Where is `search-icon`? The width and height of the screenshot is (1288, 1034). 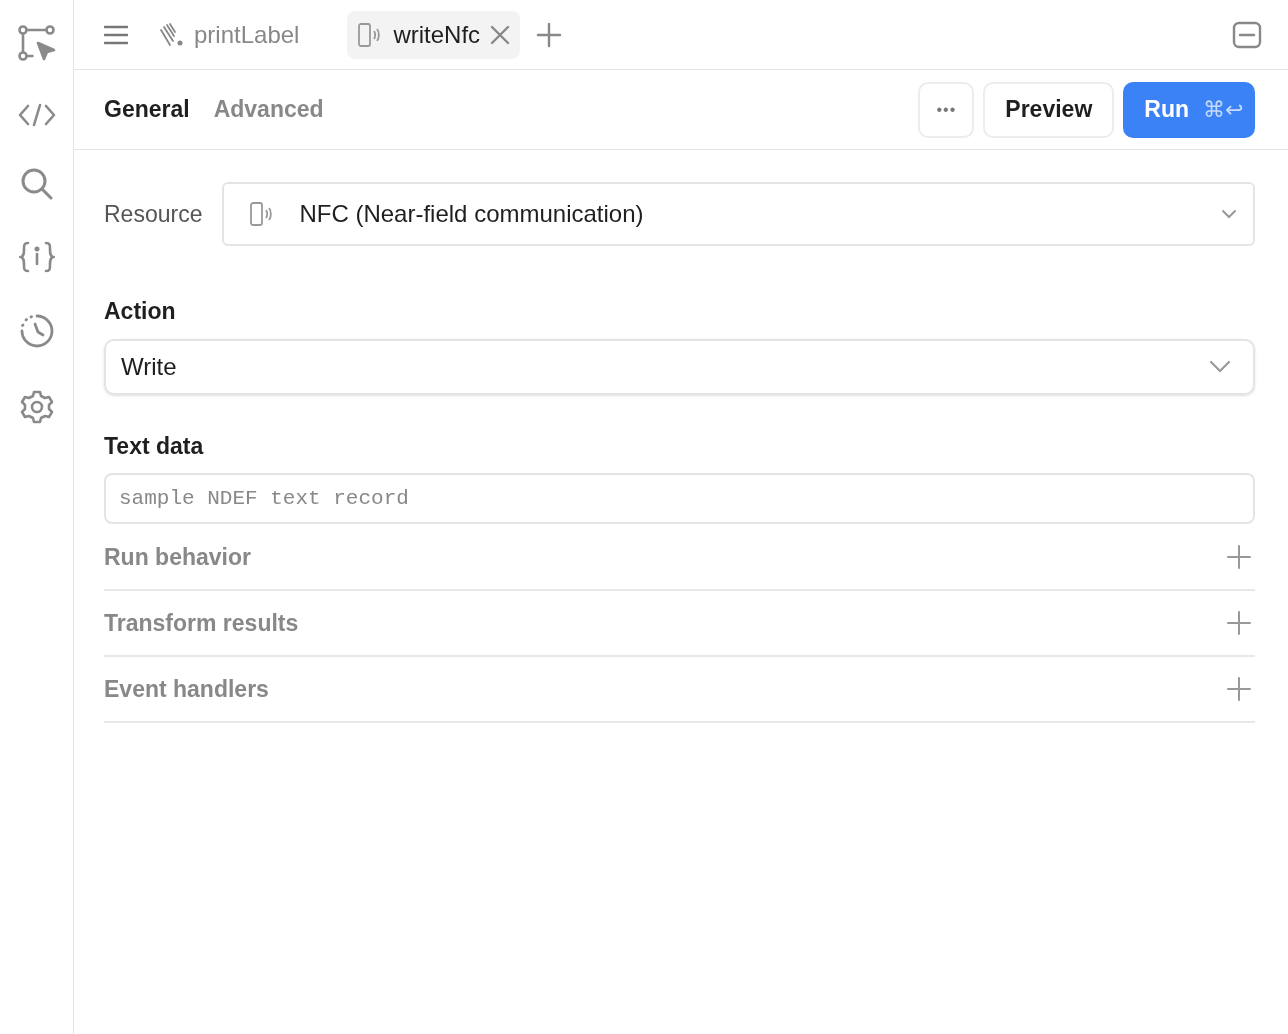
search-icon is located at coordinates (36, 184).